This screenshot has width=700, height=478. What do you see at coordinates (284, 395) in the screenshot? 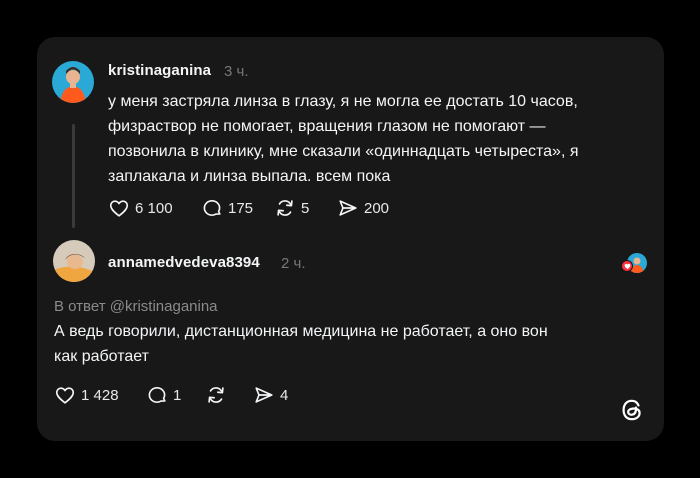
I see `reply-share-count: 4` at bounding box center [284, 395].